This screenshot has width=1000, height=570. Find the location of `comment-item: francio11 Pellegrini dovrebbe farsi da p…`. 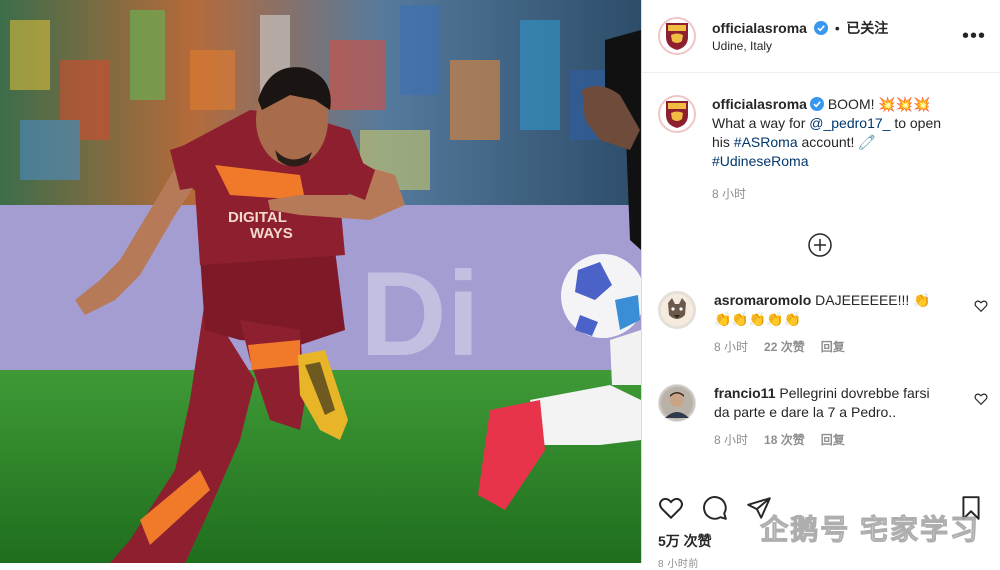

comment-item: francio11 Pellegrini dovrebbe farsi da p… is located at coordinates (823, 417).